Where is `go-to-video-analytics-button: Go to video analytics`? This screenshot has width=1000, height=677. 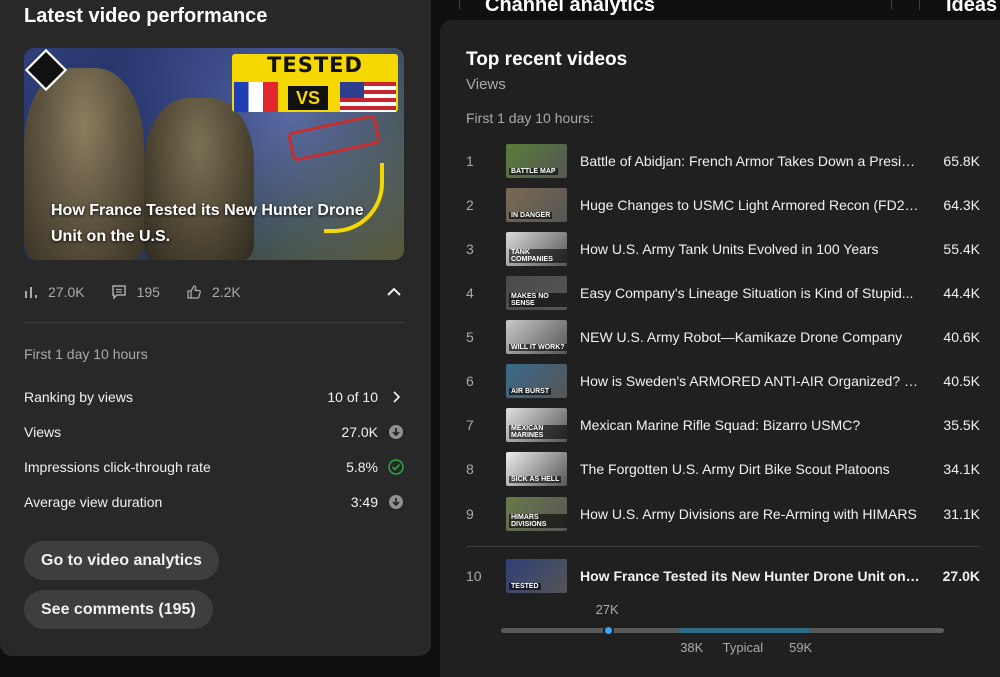 go-to-video-analytics-button: Go to video analytics is located at coordinates (121, 560).